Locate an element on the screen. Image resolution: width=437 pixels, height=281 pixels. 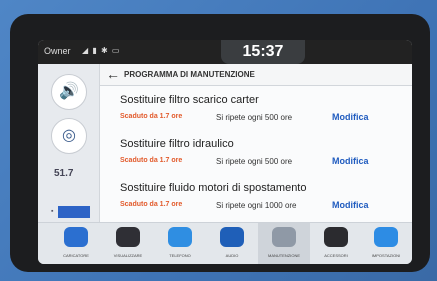
status-bar: Owner ◢ ▮ ✱ ▭ 15:37 is located at coordinates (225, 52).